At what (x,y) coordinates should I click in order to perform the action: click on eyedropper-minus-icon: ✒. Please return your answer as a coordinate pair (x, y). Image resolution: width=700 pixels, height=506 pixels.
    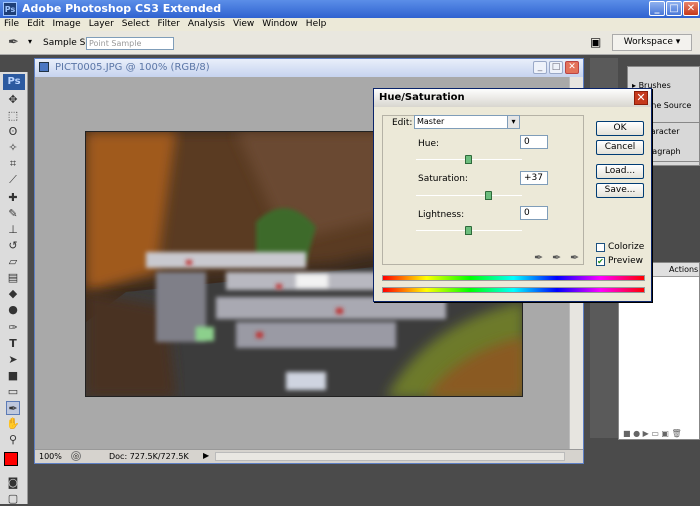
    Looking at the image, I should click on (574, 257).